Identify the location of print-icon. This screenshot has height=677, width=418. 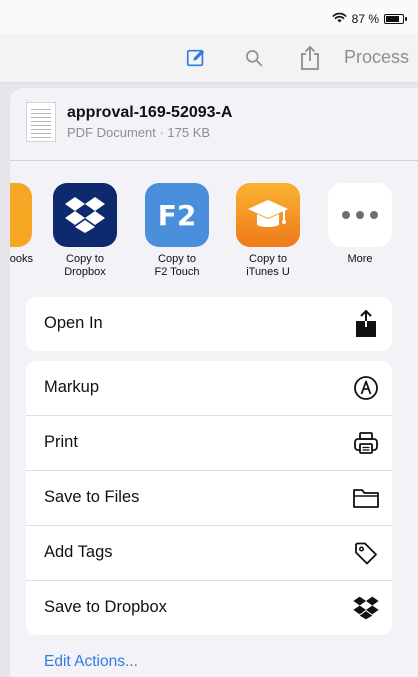
(366, 443).